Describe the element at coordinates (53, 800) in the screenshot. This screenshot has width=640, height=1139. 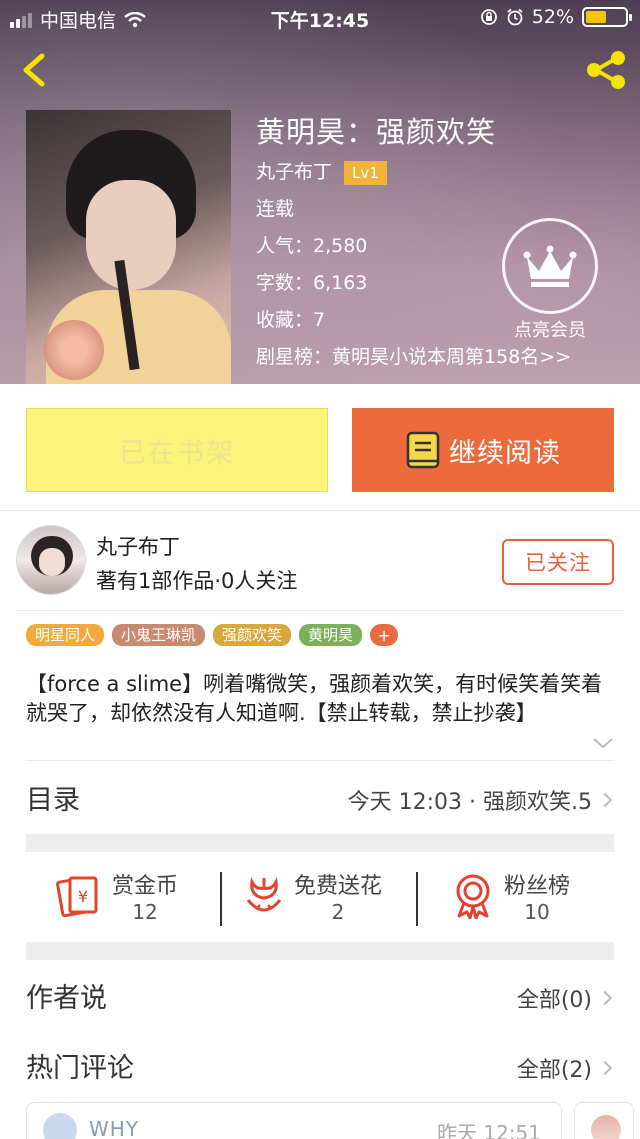
I see `toc-title: 目录` at that location.